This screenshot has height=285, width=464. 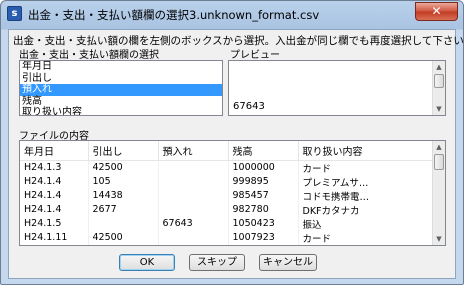 I want to click on skip-button: スキップ, so click(x=217, y=262).